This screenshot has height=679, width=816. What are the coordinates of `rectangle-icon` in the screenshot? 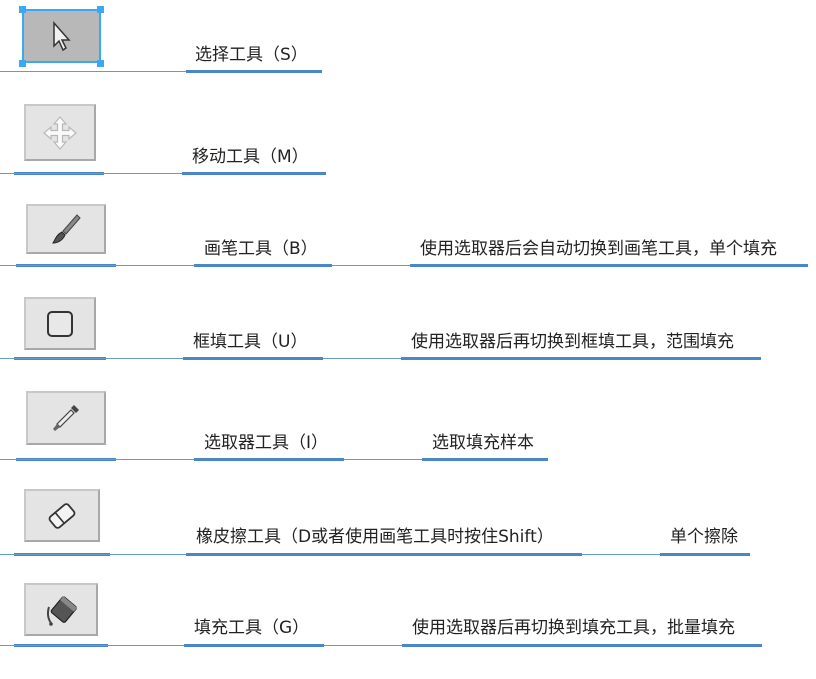 It's located at (60, 323).